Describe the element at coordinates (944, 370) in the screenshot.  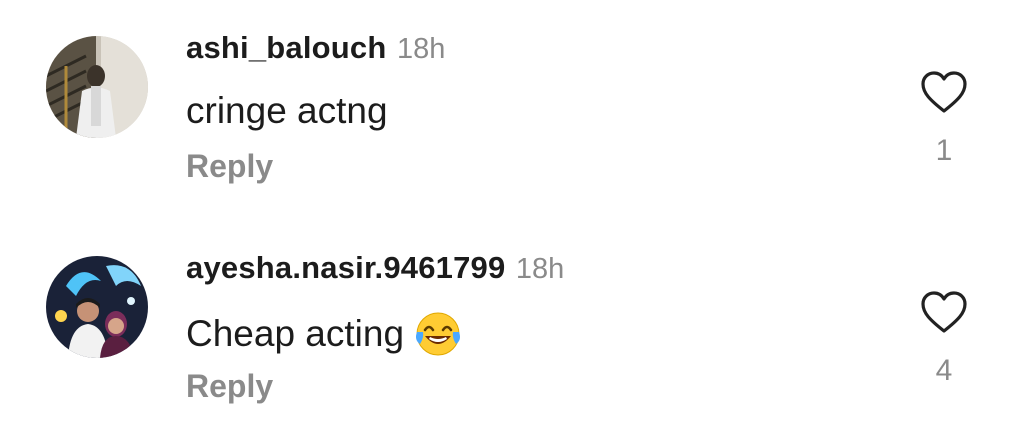
I see `like-count: 4` at that location.